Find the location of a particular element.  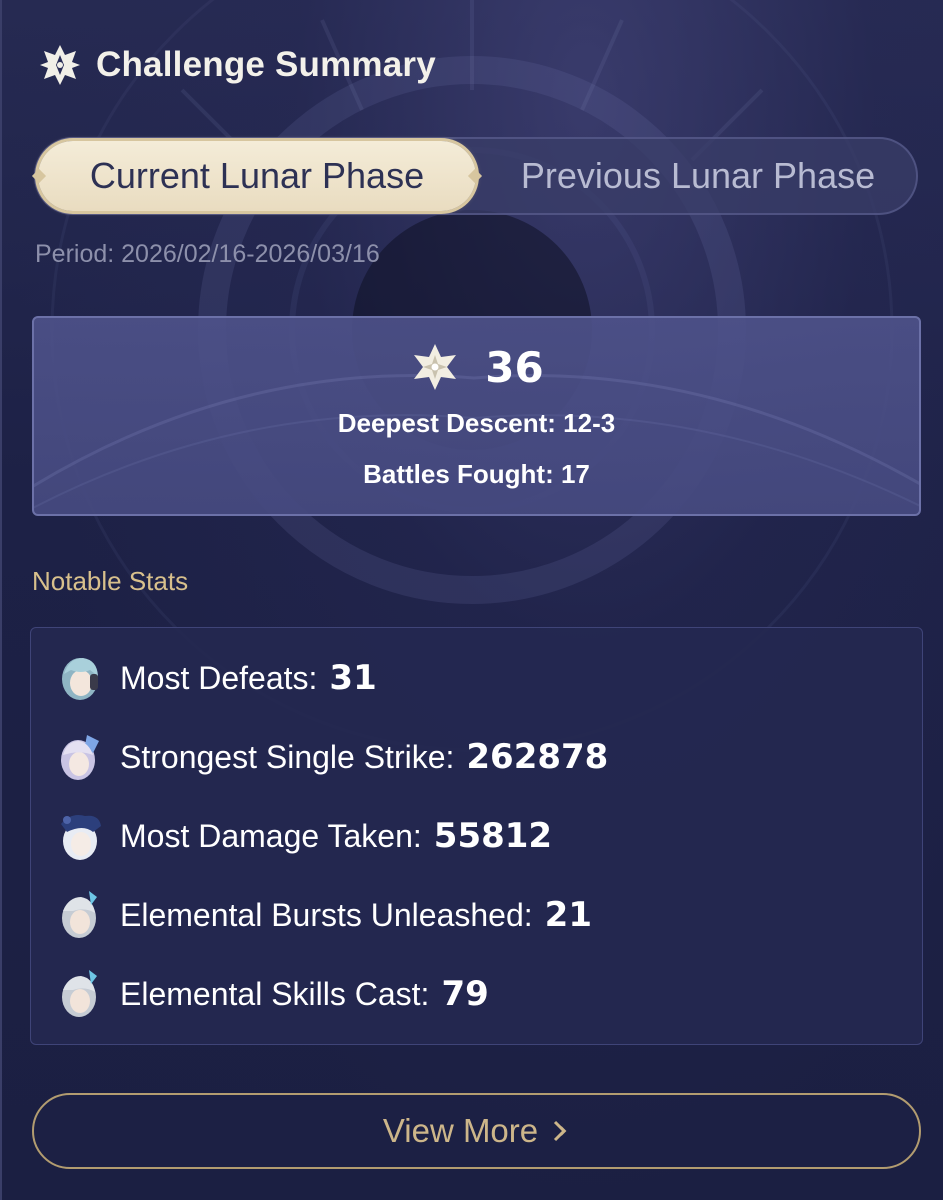

notable-stats-heading: Notable Stats is located at coordinates (110, 581).